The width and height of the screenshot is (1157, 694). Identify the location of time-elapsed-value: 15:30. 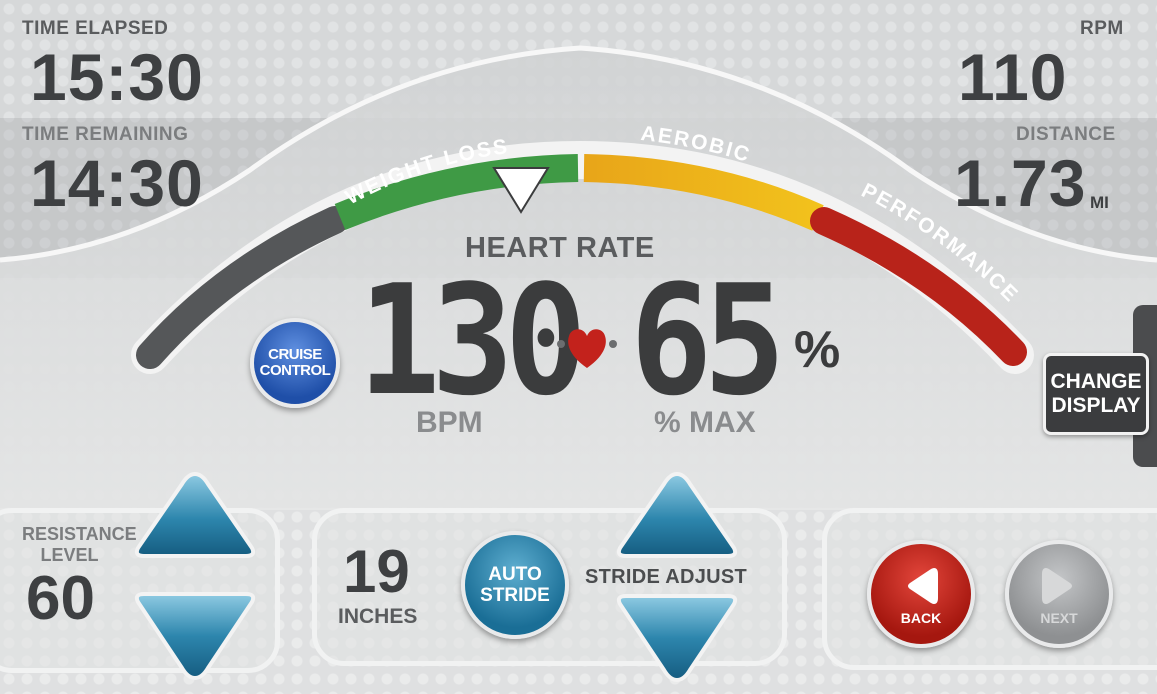
(117, 77).